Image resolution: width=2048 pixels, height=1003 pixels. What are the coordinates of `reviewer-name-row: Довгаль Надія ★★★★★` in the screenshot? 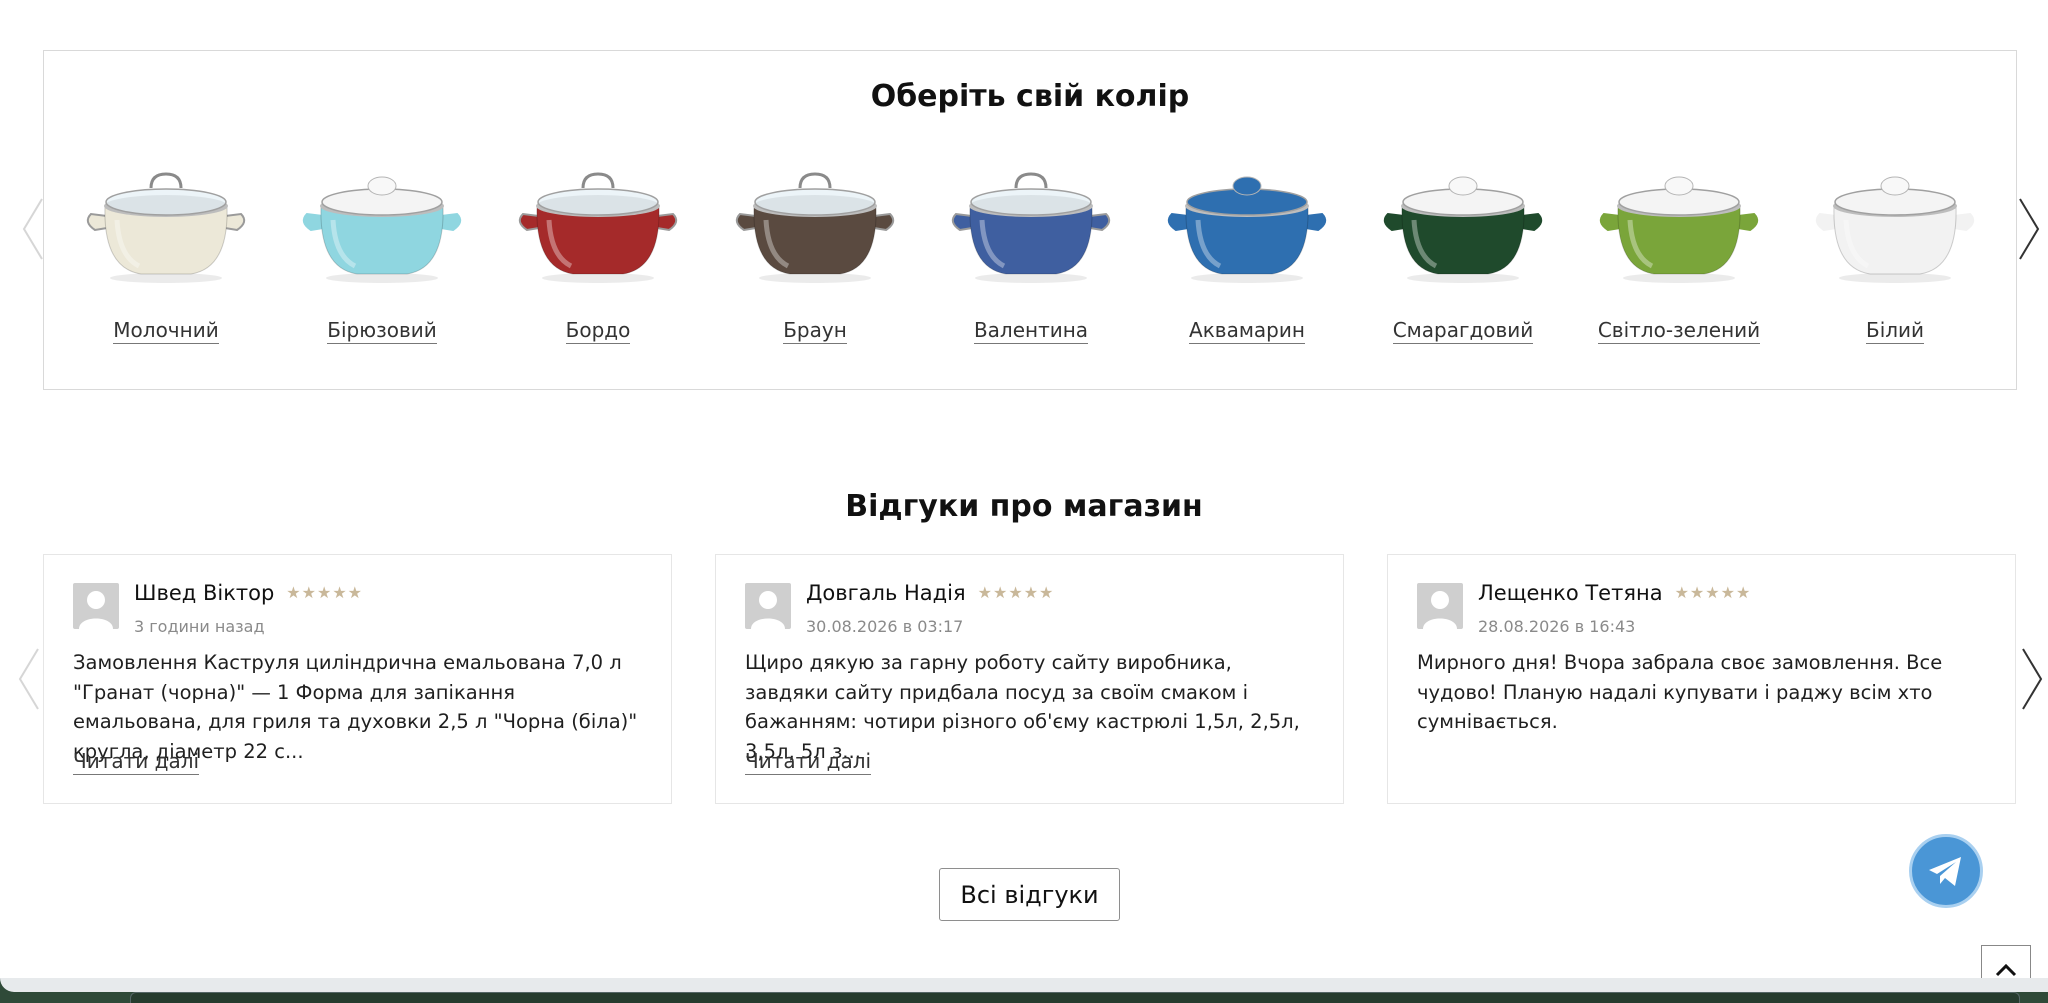 It's located at (930, 593).